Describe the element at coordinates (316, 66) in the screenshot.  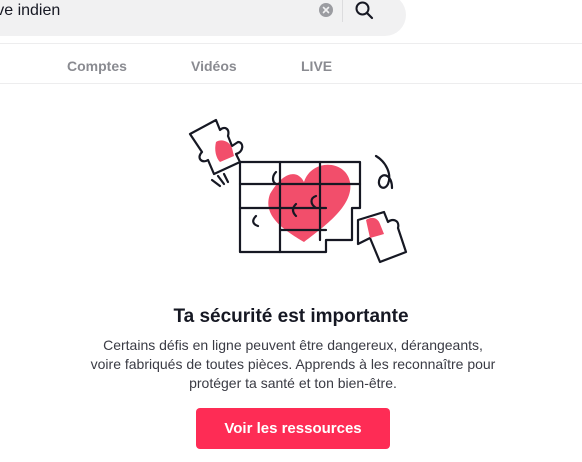
I see `tab-live: LIVE` at that location.